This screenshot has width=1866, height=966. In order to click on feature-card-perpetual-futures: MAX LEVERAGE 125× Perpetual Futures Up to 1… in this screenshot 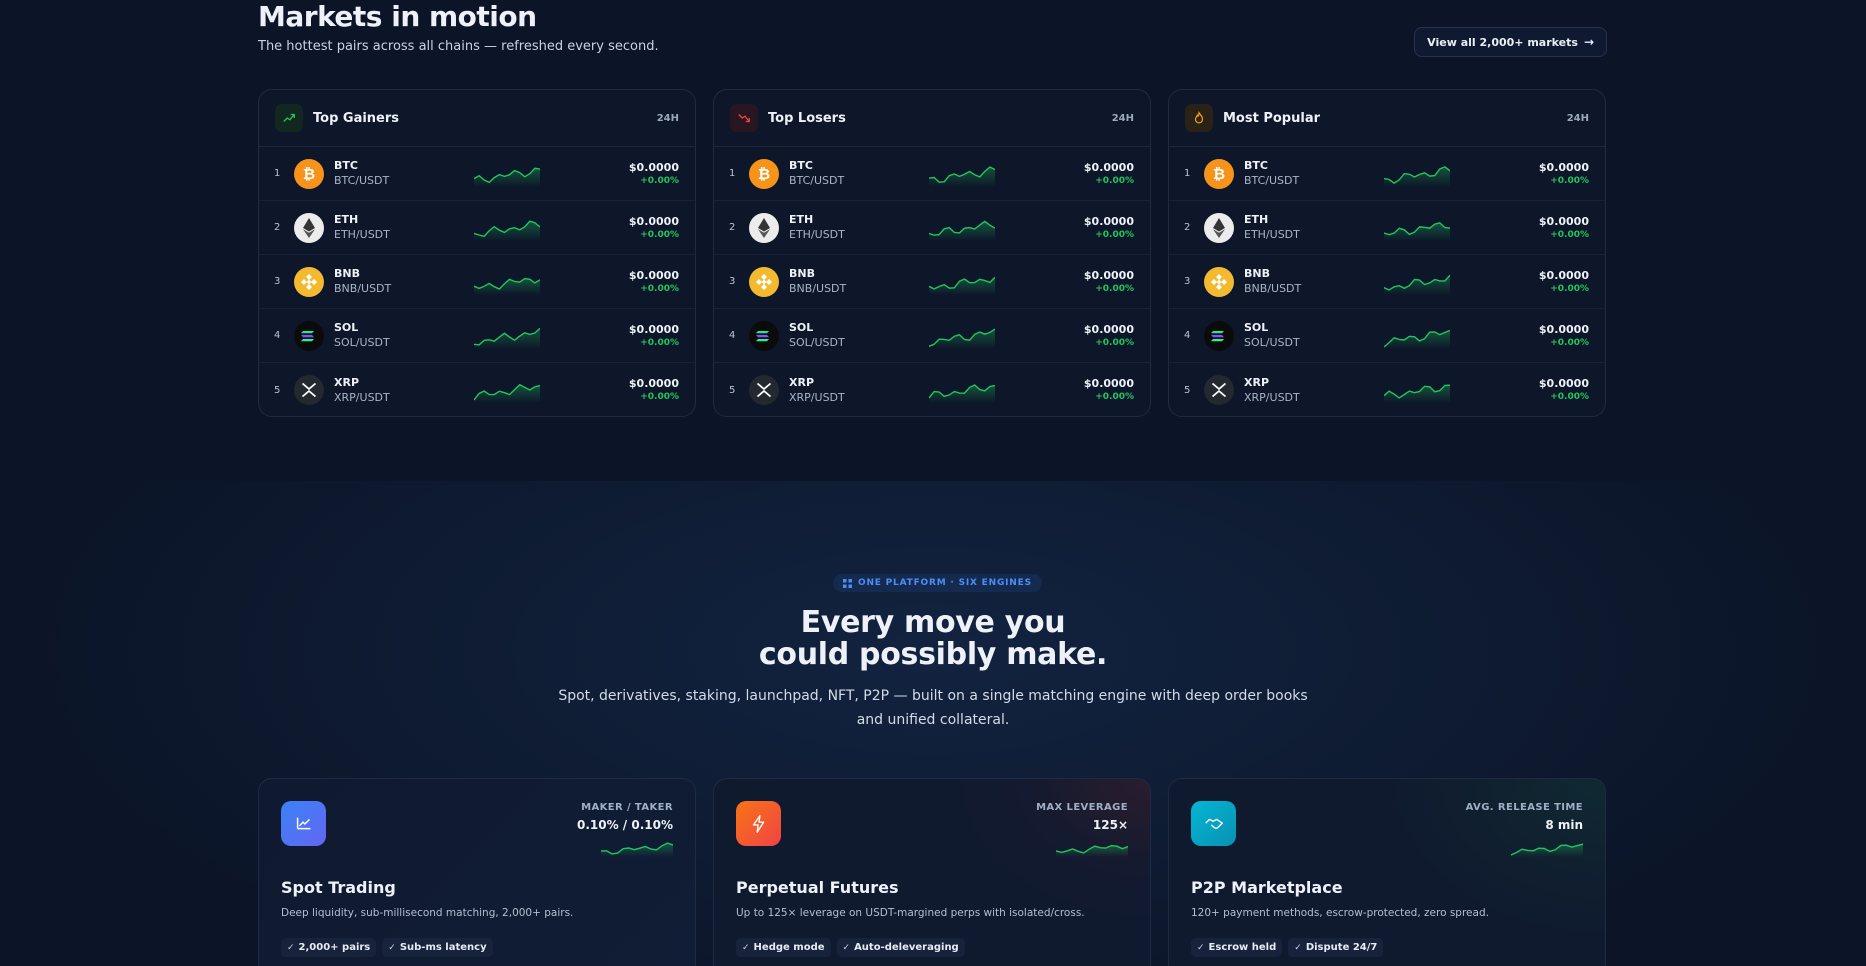, I will do `click(932, 872)`.